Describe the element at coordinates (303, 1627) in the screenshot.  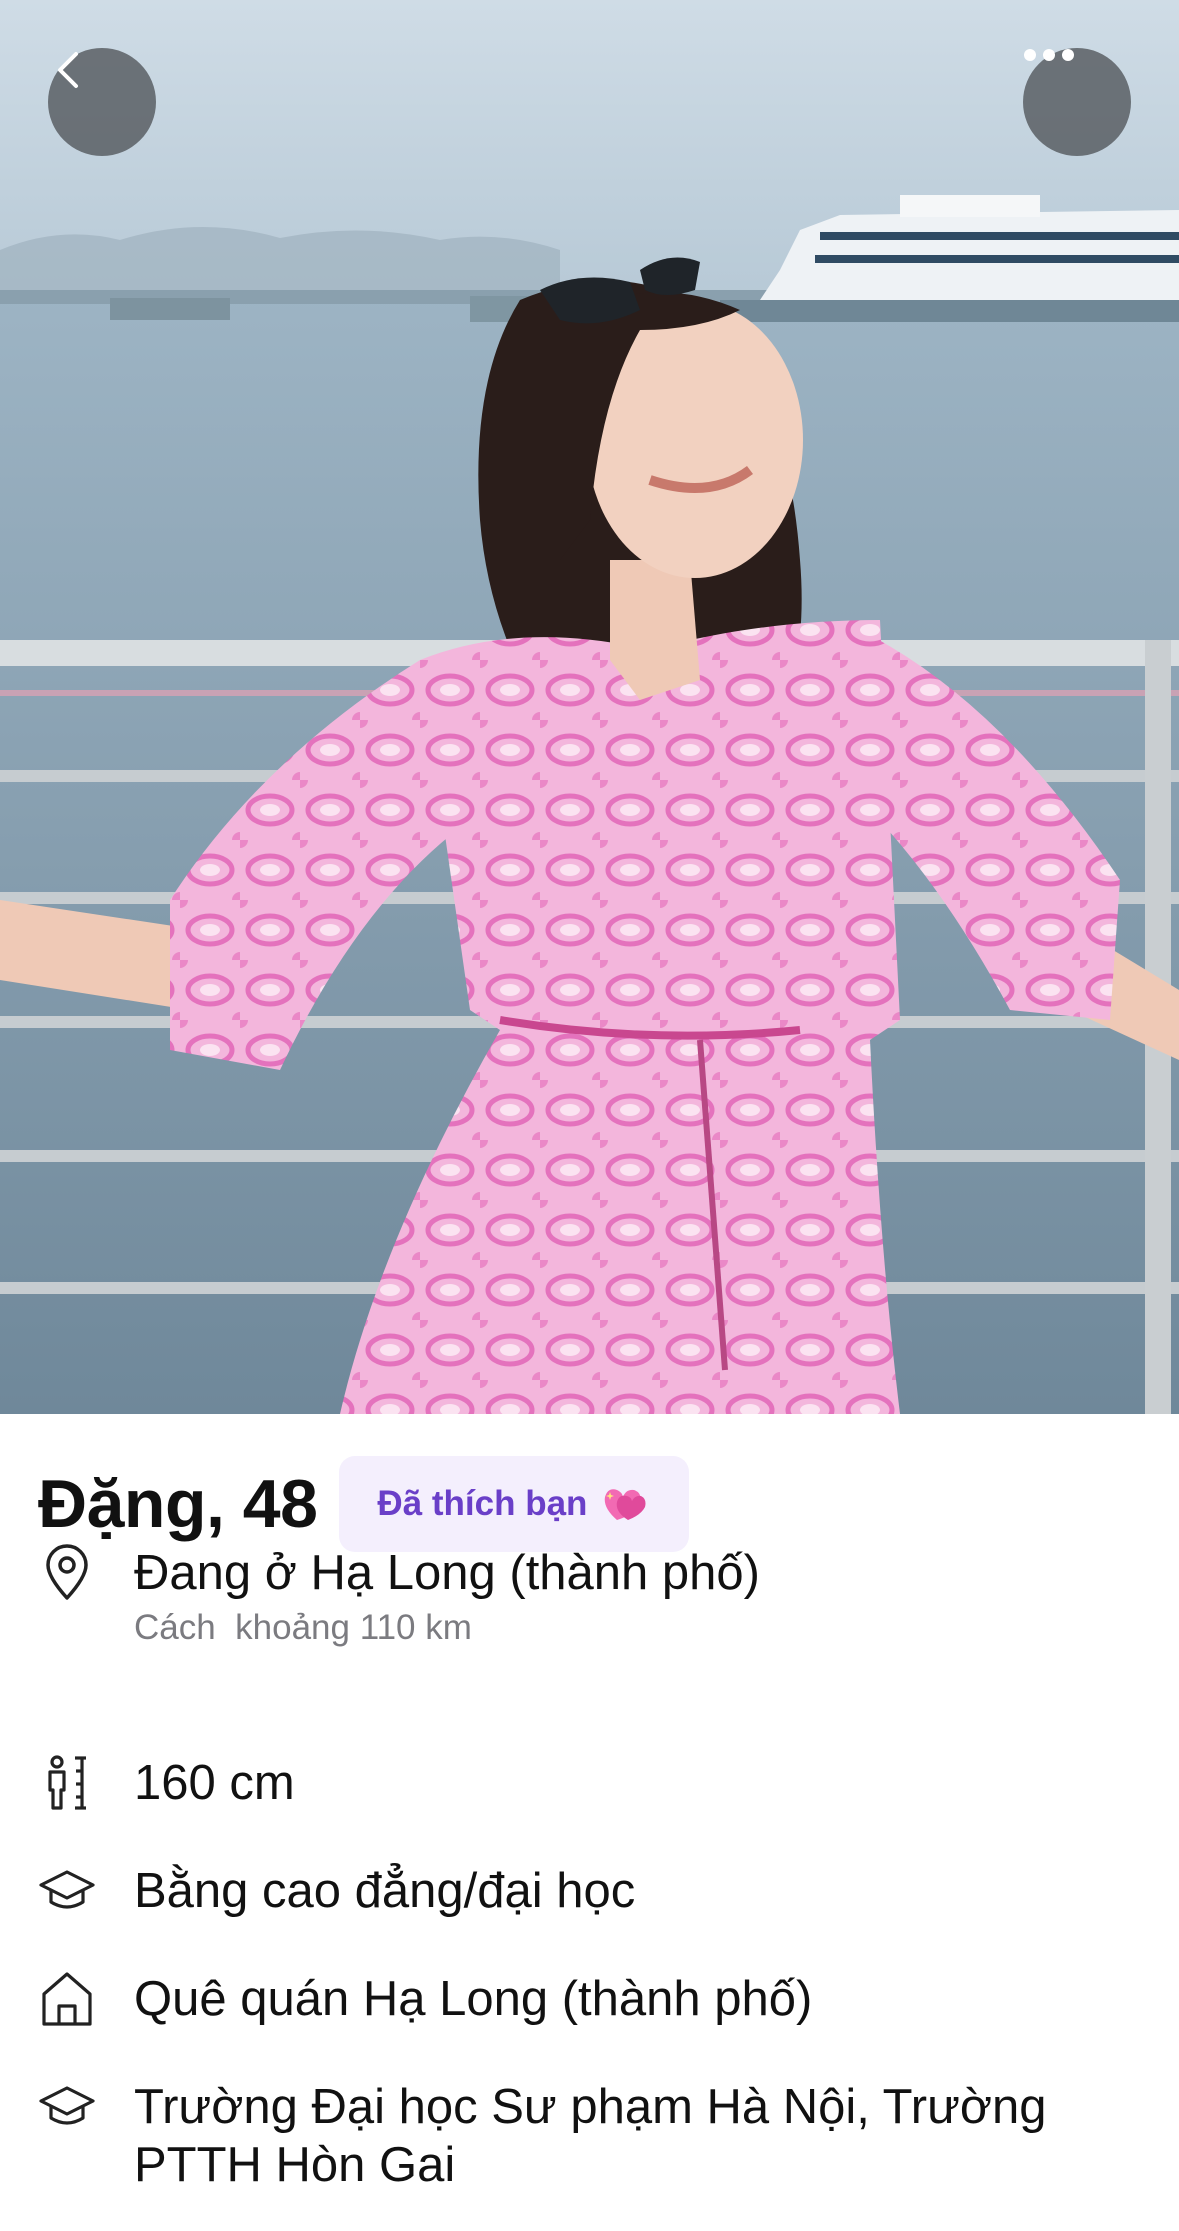
I see `distance-text: Cách khoảng 110 km` at that location.